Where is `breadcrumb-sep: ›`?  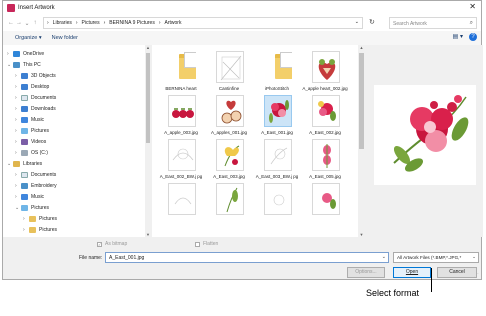 breadcrumb-sep: › is located at coordinates (48, 23).